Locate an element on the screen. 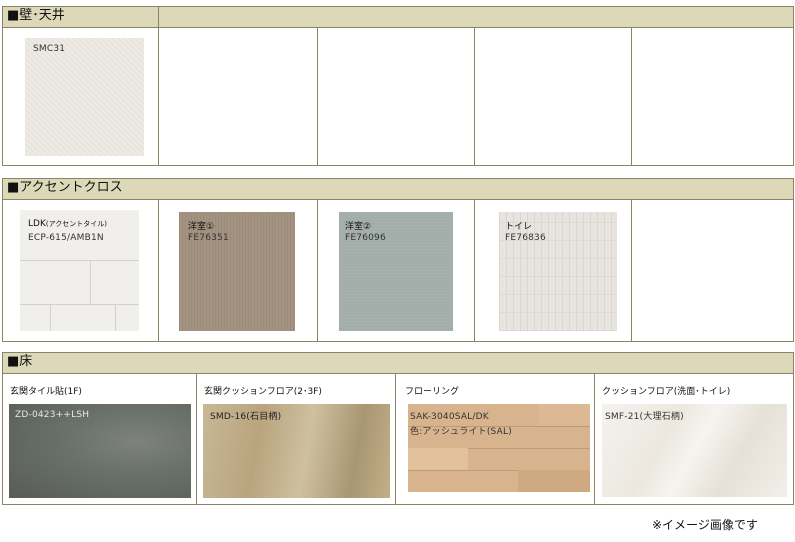 This screenshot has width=795, height=542. section-header-floor: ■床 is located at coordinates (398, 363).